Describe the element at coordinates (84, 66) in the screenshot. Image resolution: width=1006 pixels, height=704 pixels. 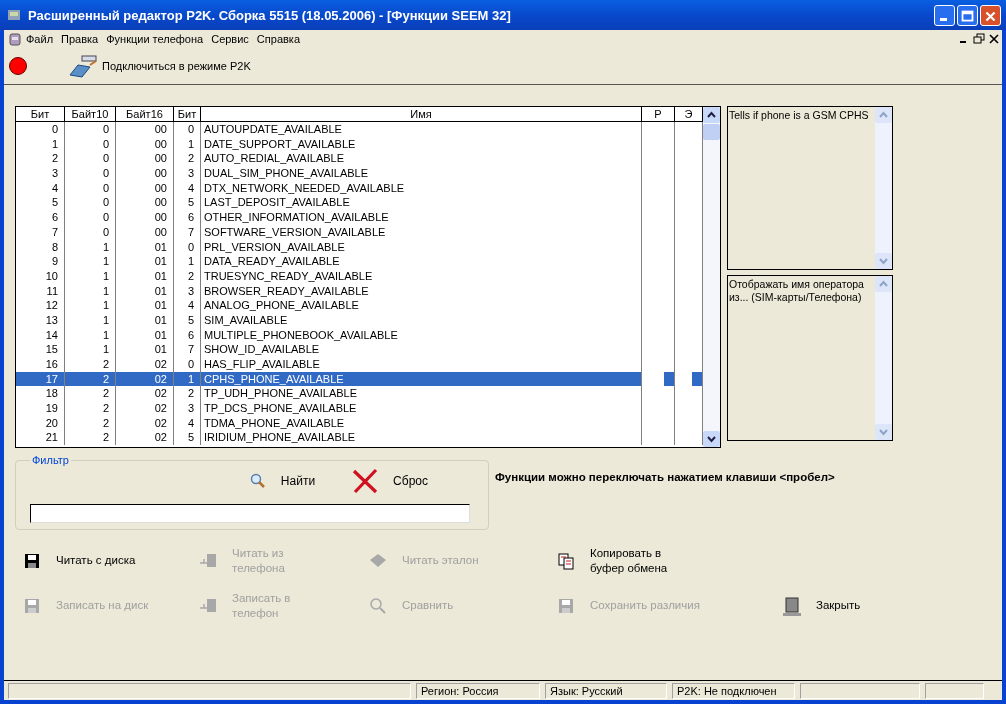
I see `cable-plug-icon` at that location.